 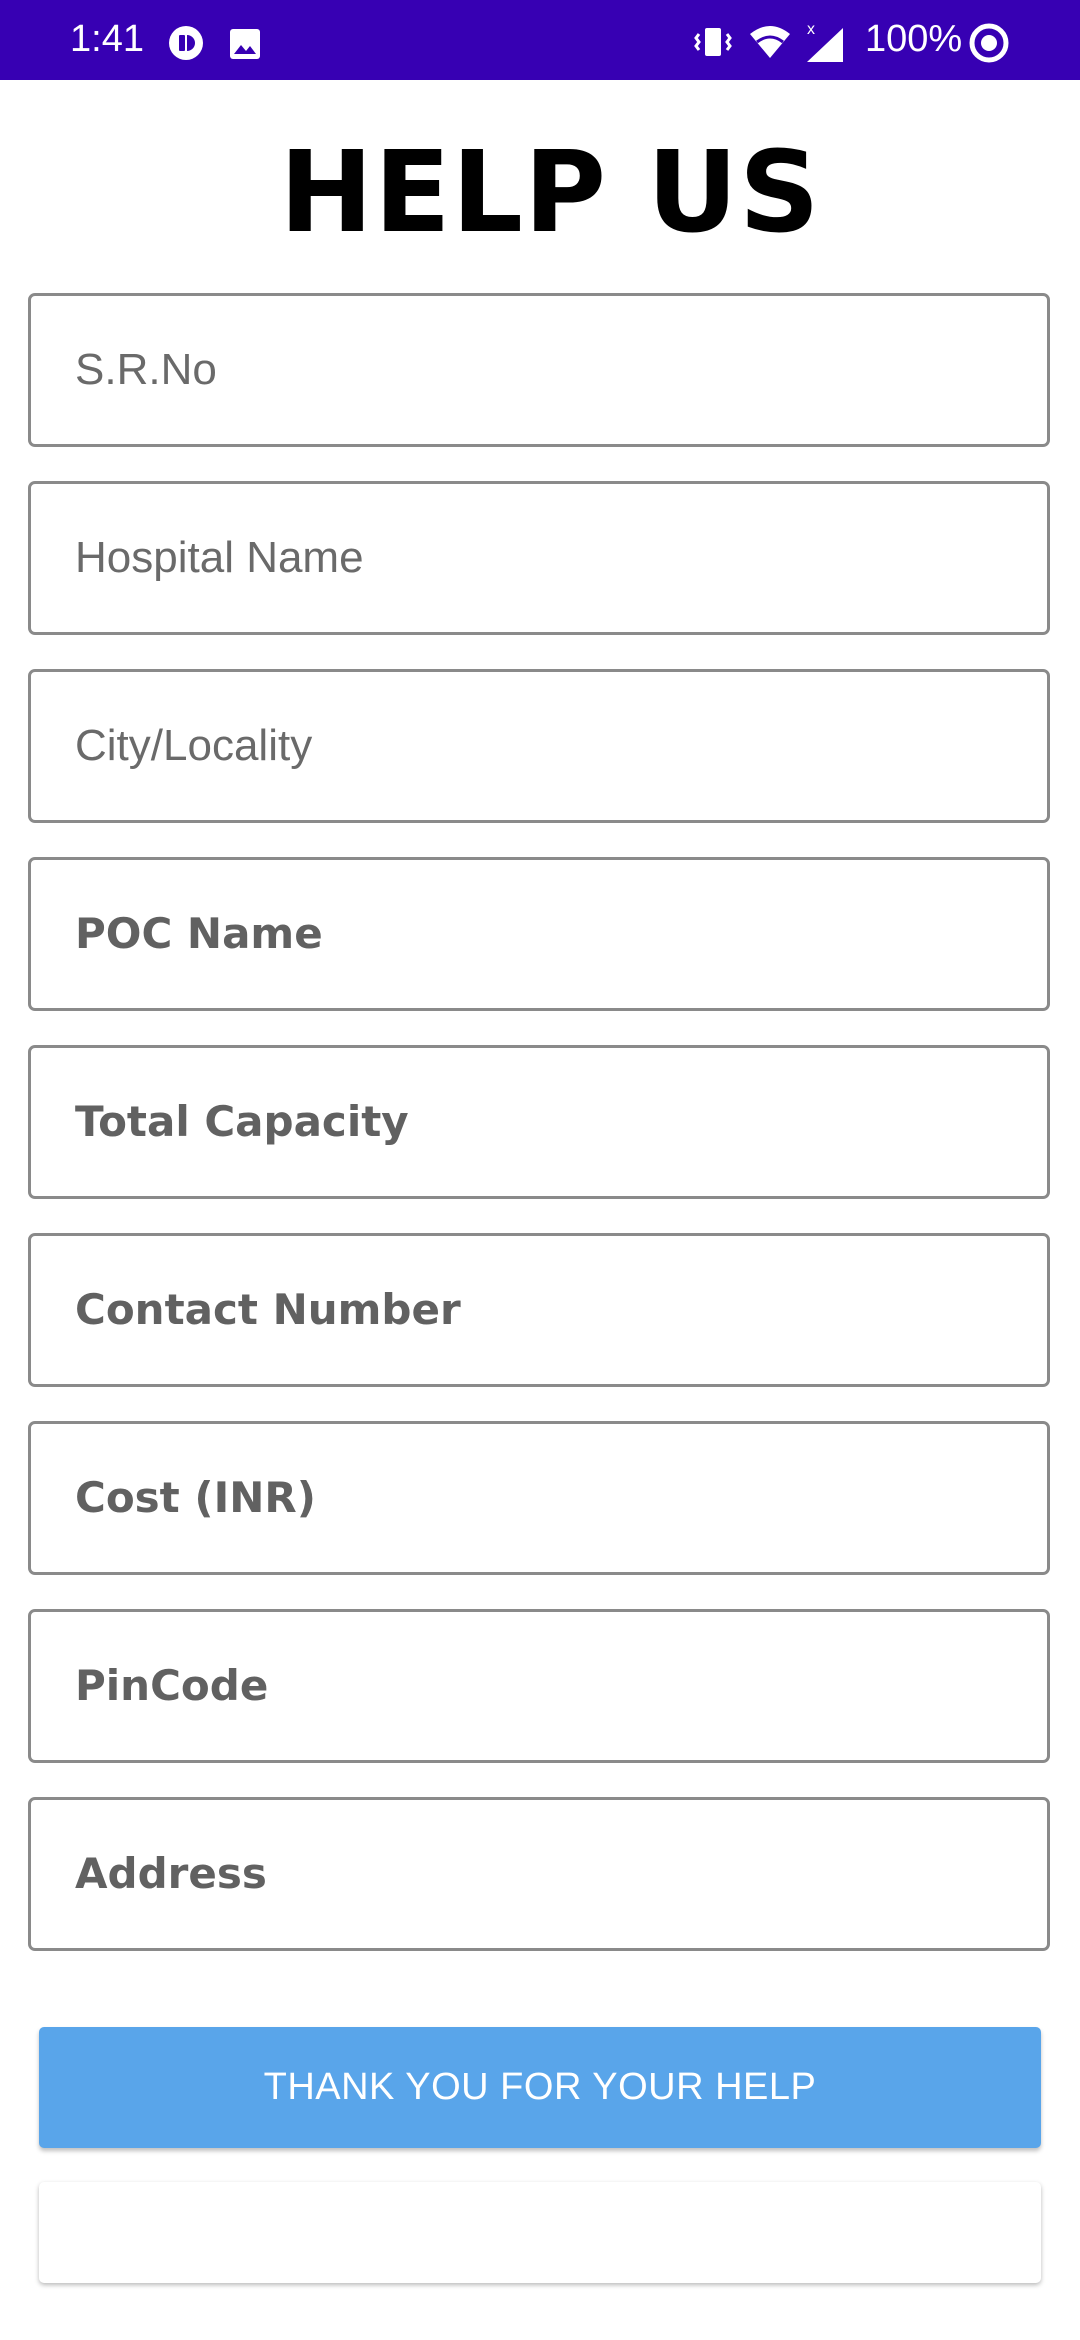 I want to click on cost-inr-placeholder: Cost (INR), so click(x=195, y=1497).